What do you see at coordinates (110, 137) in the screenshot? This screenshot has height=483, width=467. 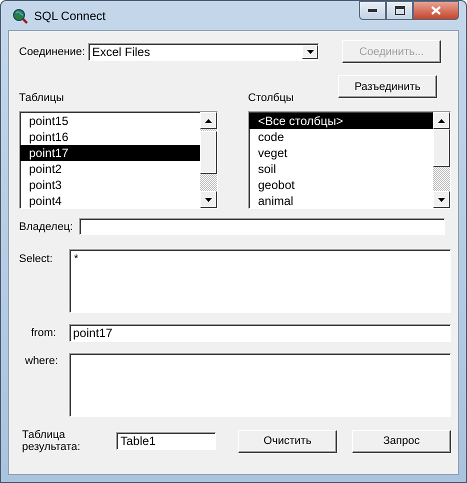 I see `list-item: point16` at bounding box center [110, 137].